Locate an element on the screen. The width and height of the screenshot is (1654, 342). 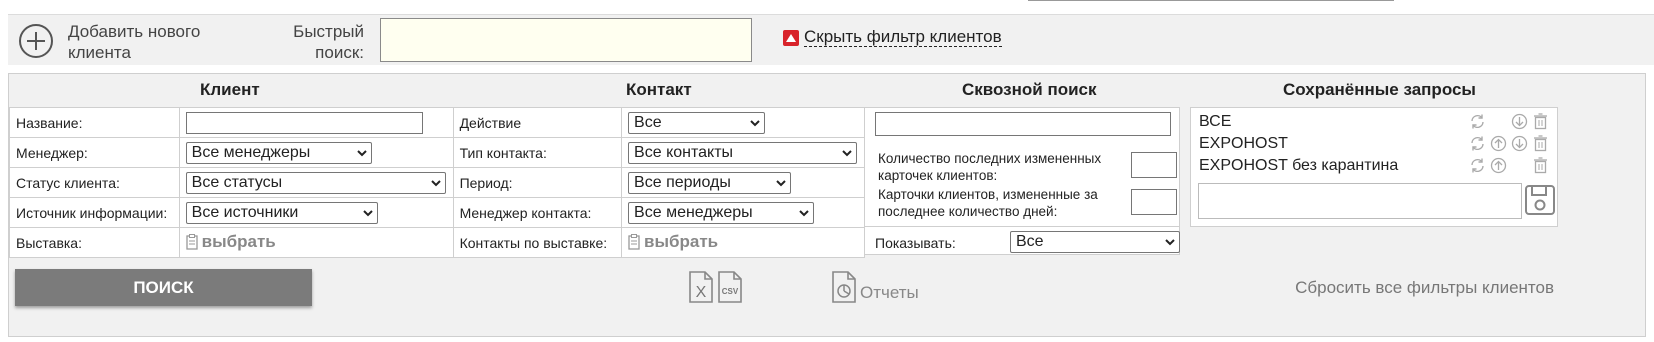
section-saved-queries-title: Сохранённые запросы is located at coordinates (1379, 89).